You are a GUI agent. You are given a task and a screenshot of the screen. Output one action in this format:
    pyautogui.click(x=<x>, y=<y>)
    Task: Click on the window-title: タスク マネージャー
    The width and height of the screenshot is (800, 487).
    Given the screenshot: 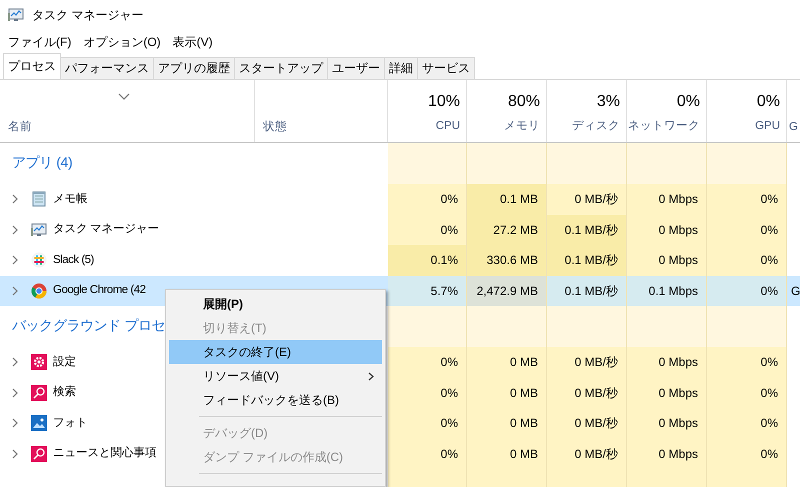 What is the action you would take?
    pyautogui.click(x=88, y=15)
    